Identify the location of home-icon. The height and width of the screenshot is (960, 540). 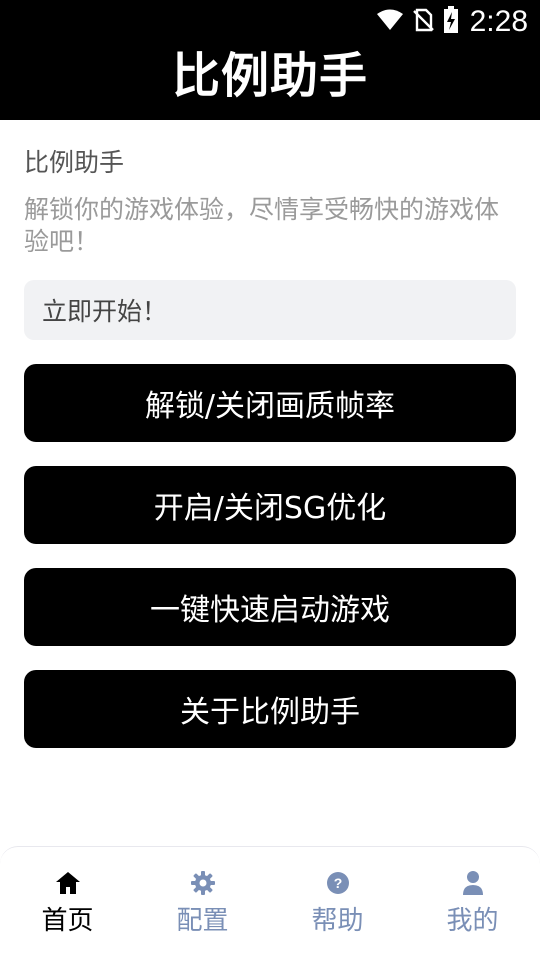
(68, 883).